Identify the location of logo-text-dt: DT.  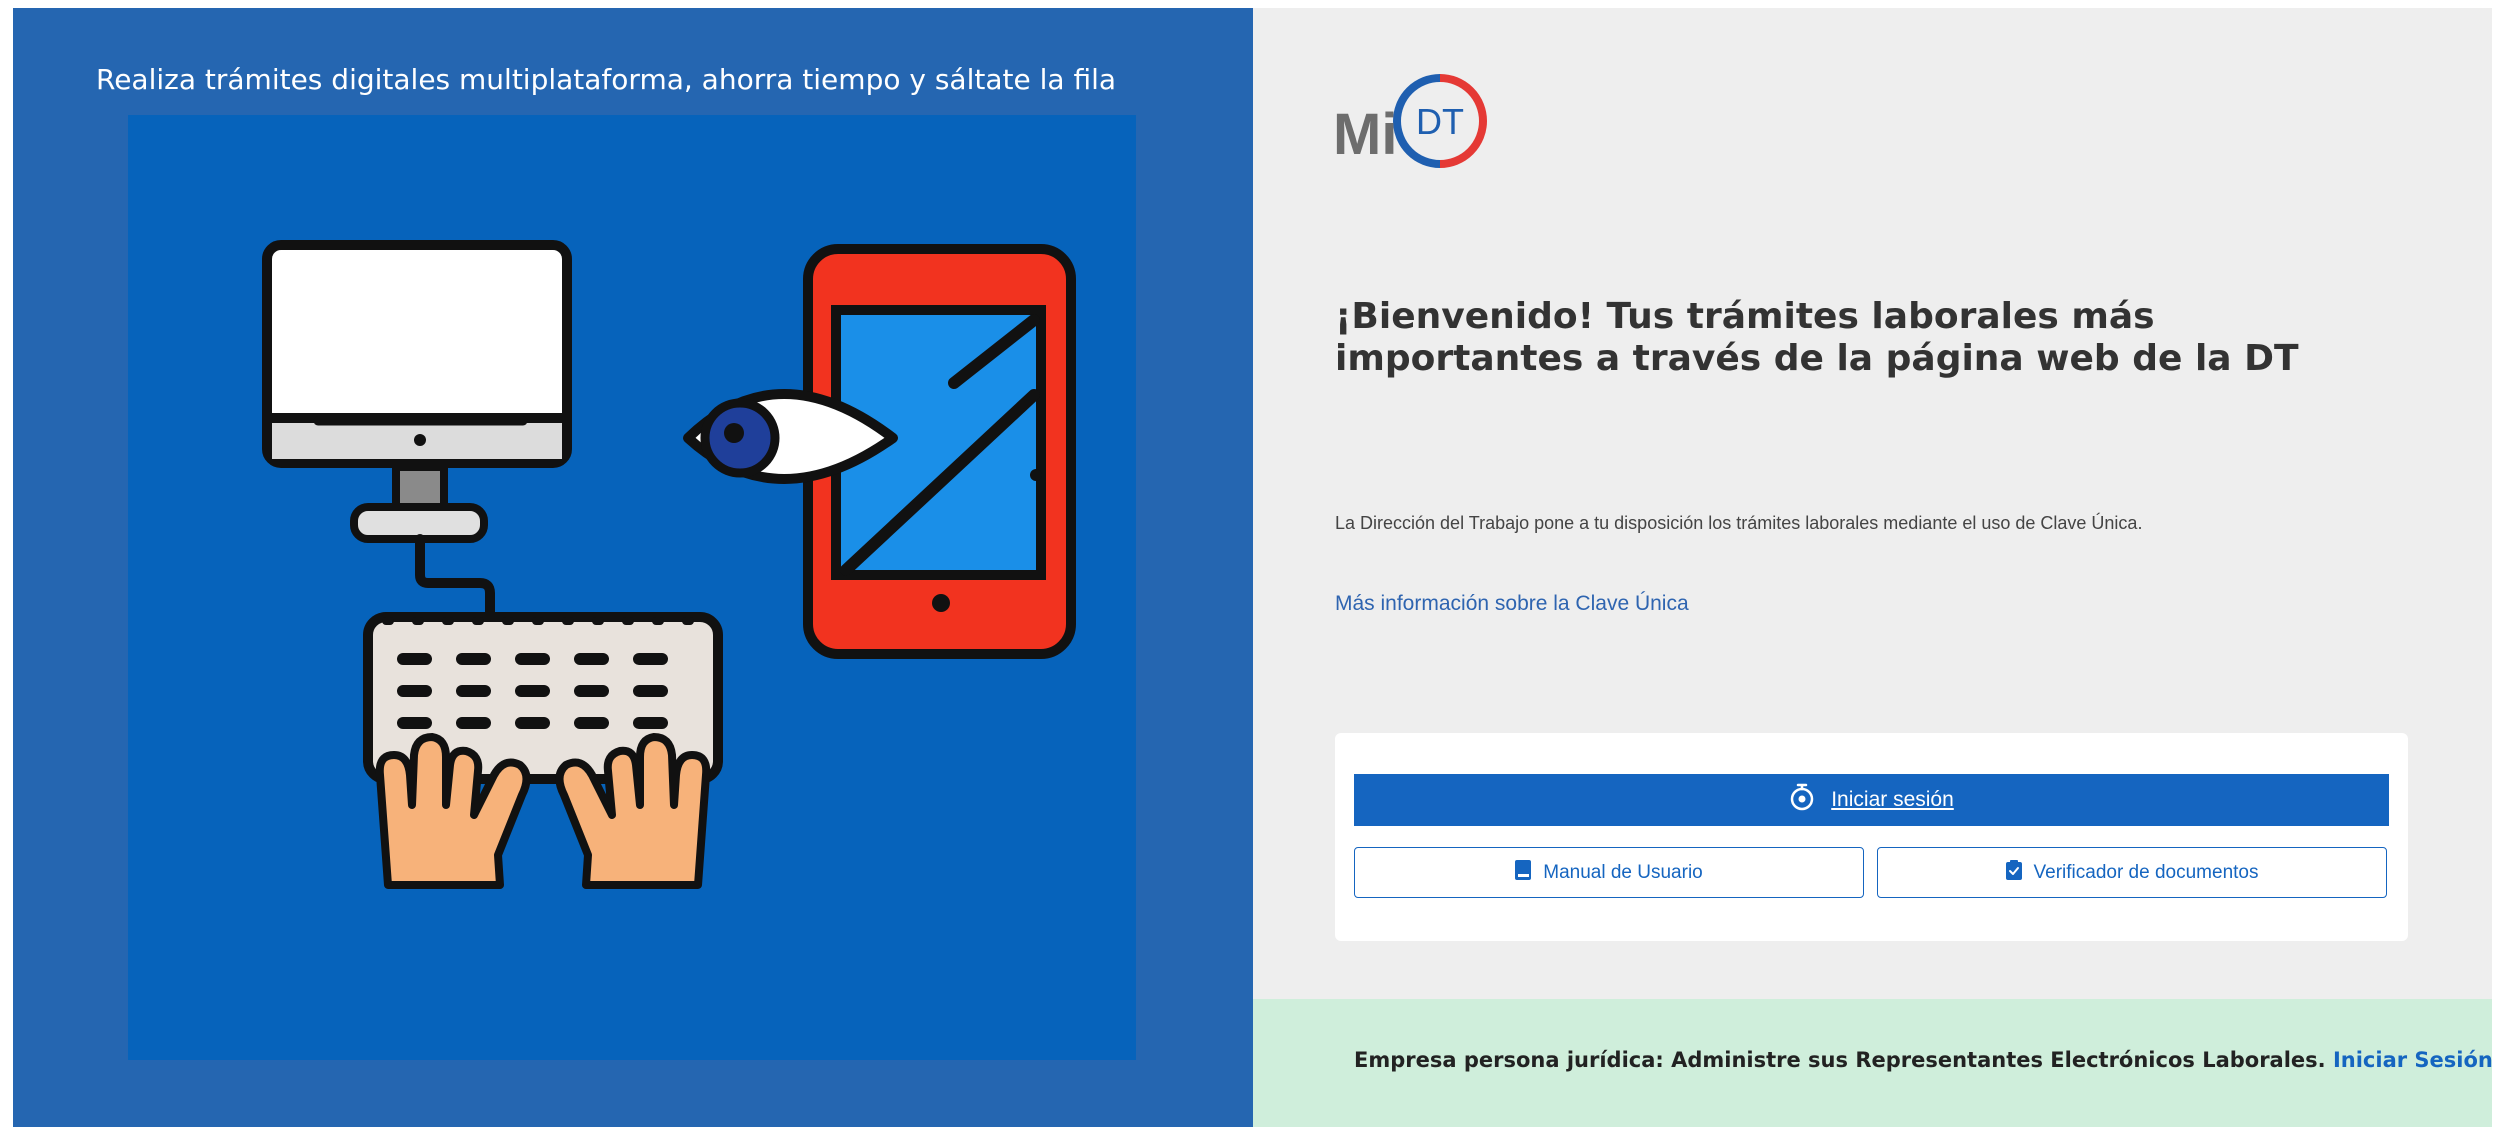
(1440, 121).